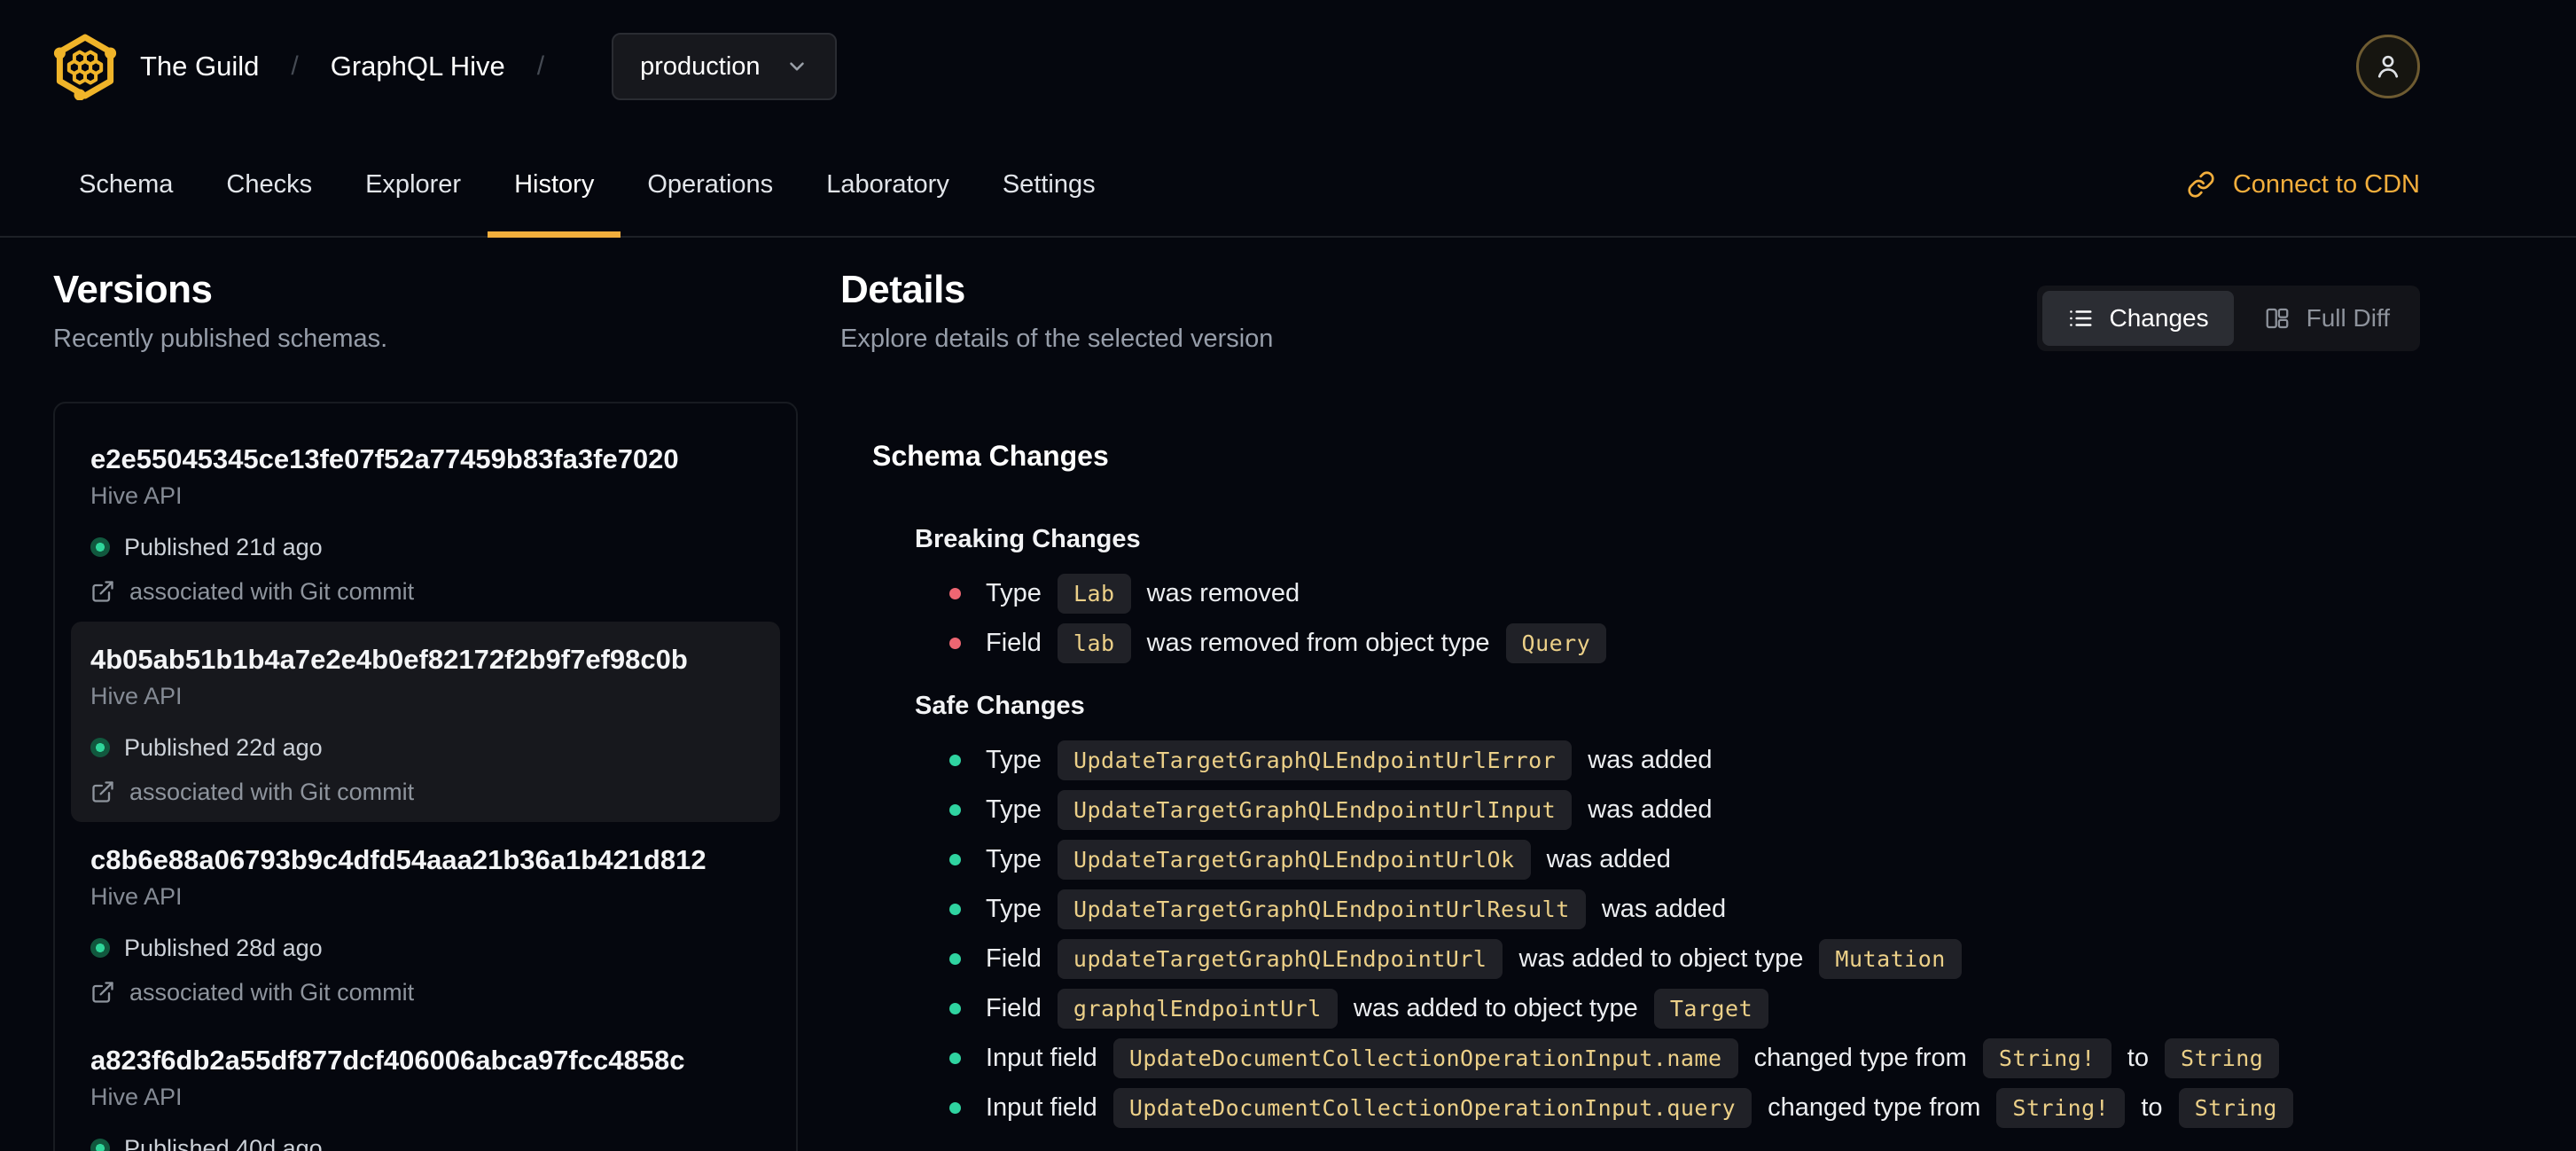 Image resolution: width=2576 pixels, height=1151 pixels. I want to click on version-hash: e2e55045345ce13fe07f52a77459b83fa3fe7020, so click(384, 458).